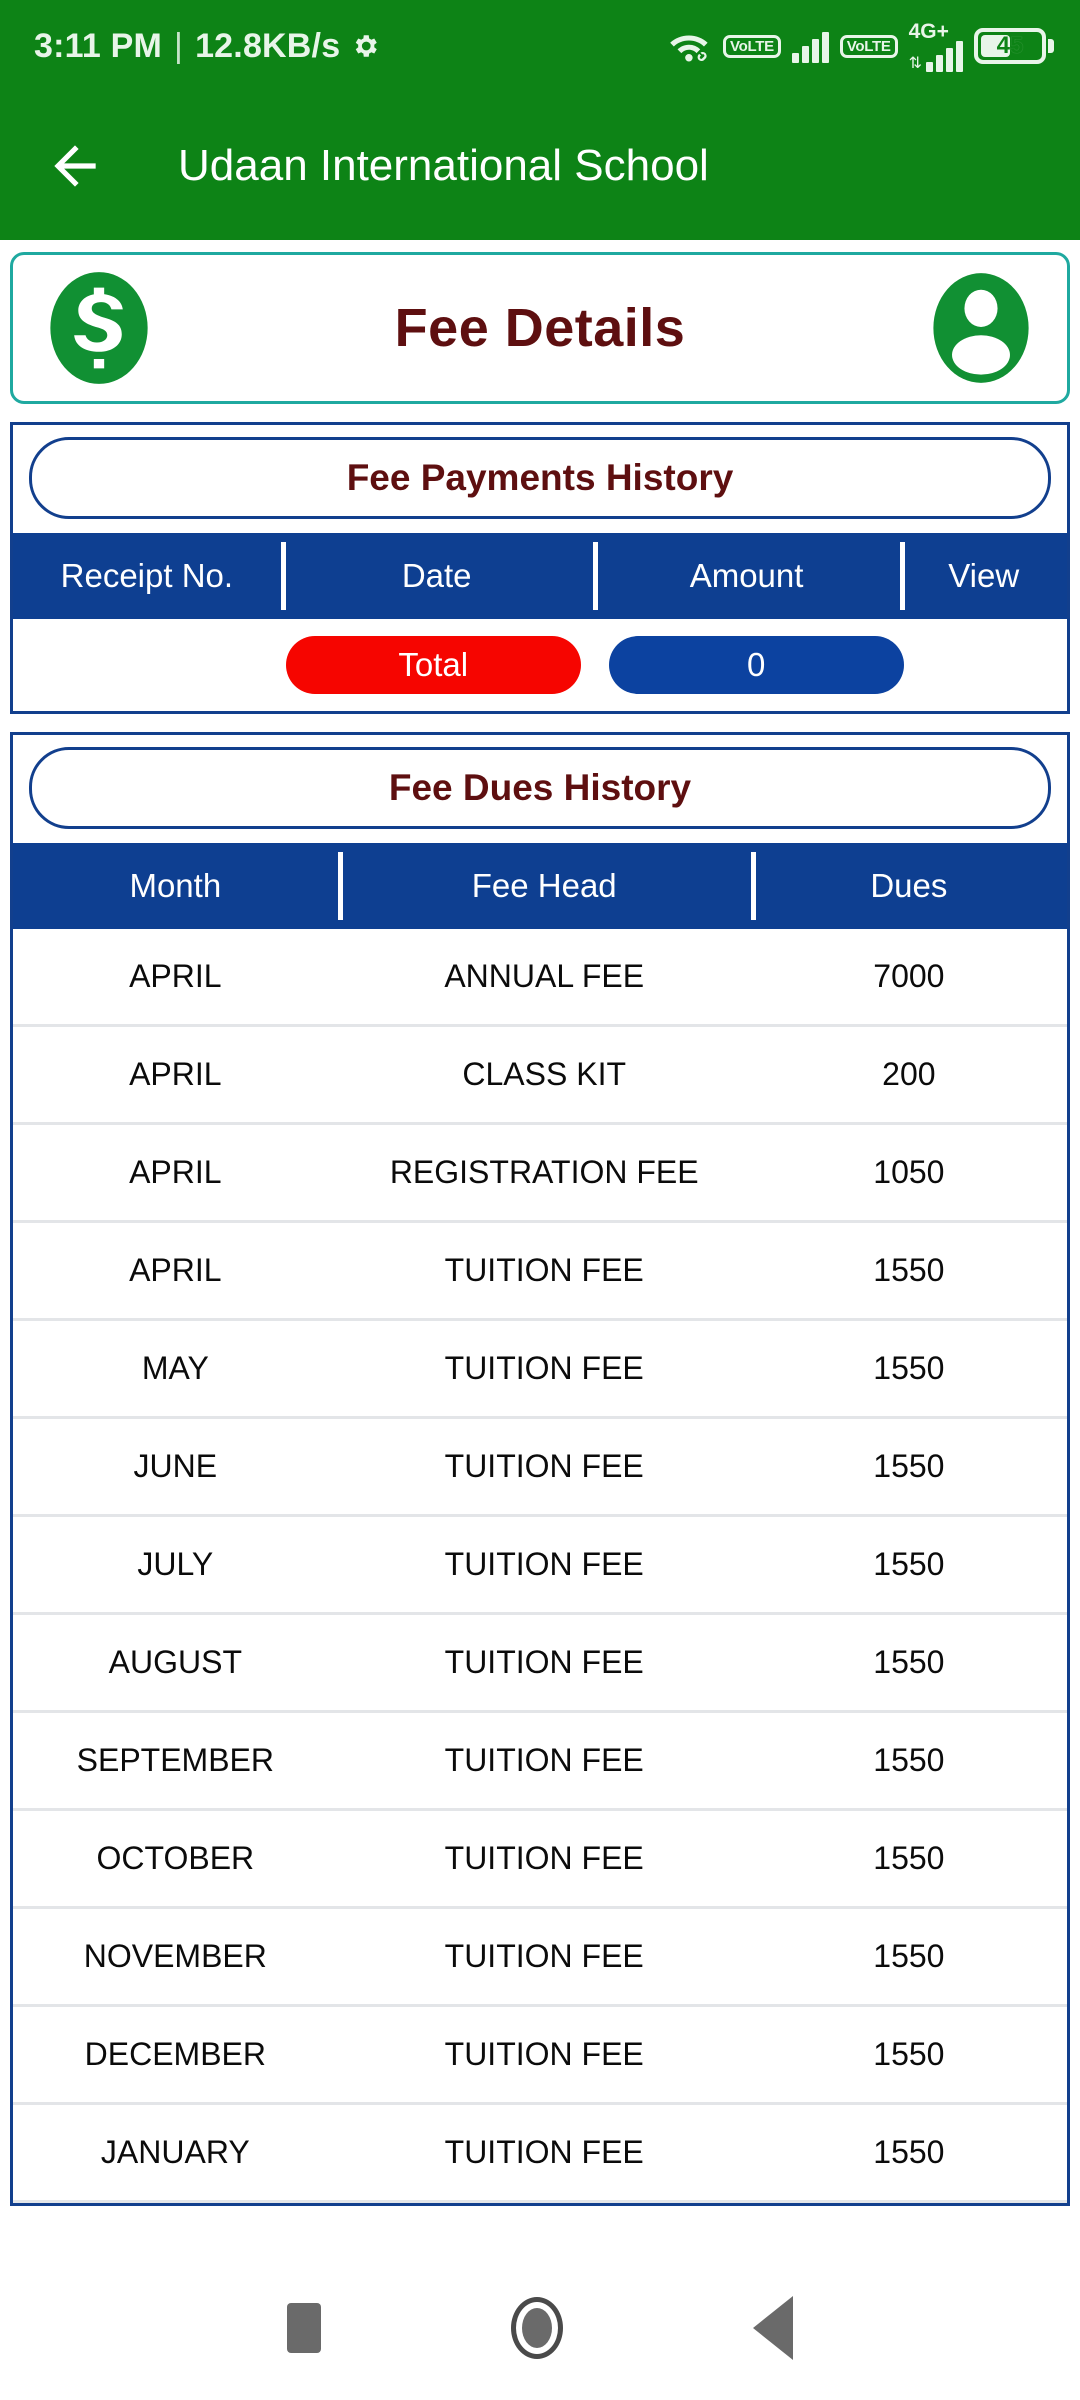 This screenshot has height=2400, width=1080. Describe the element at coordinates (773, 2327) in the screenshot. I see `triangle-back-icon` at that location.